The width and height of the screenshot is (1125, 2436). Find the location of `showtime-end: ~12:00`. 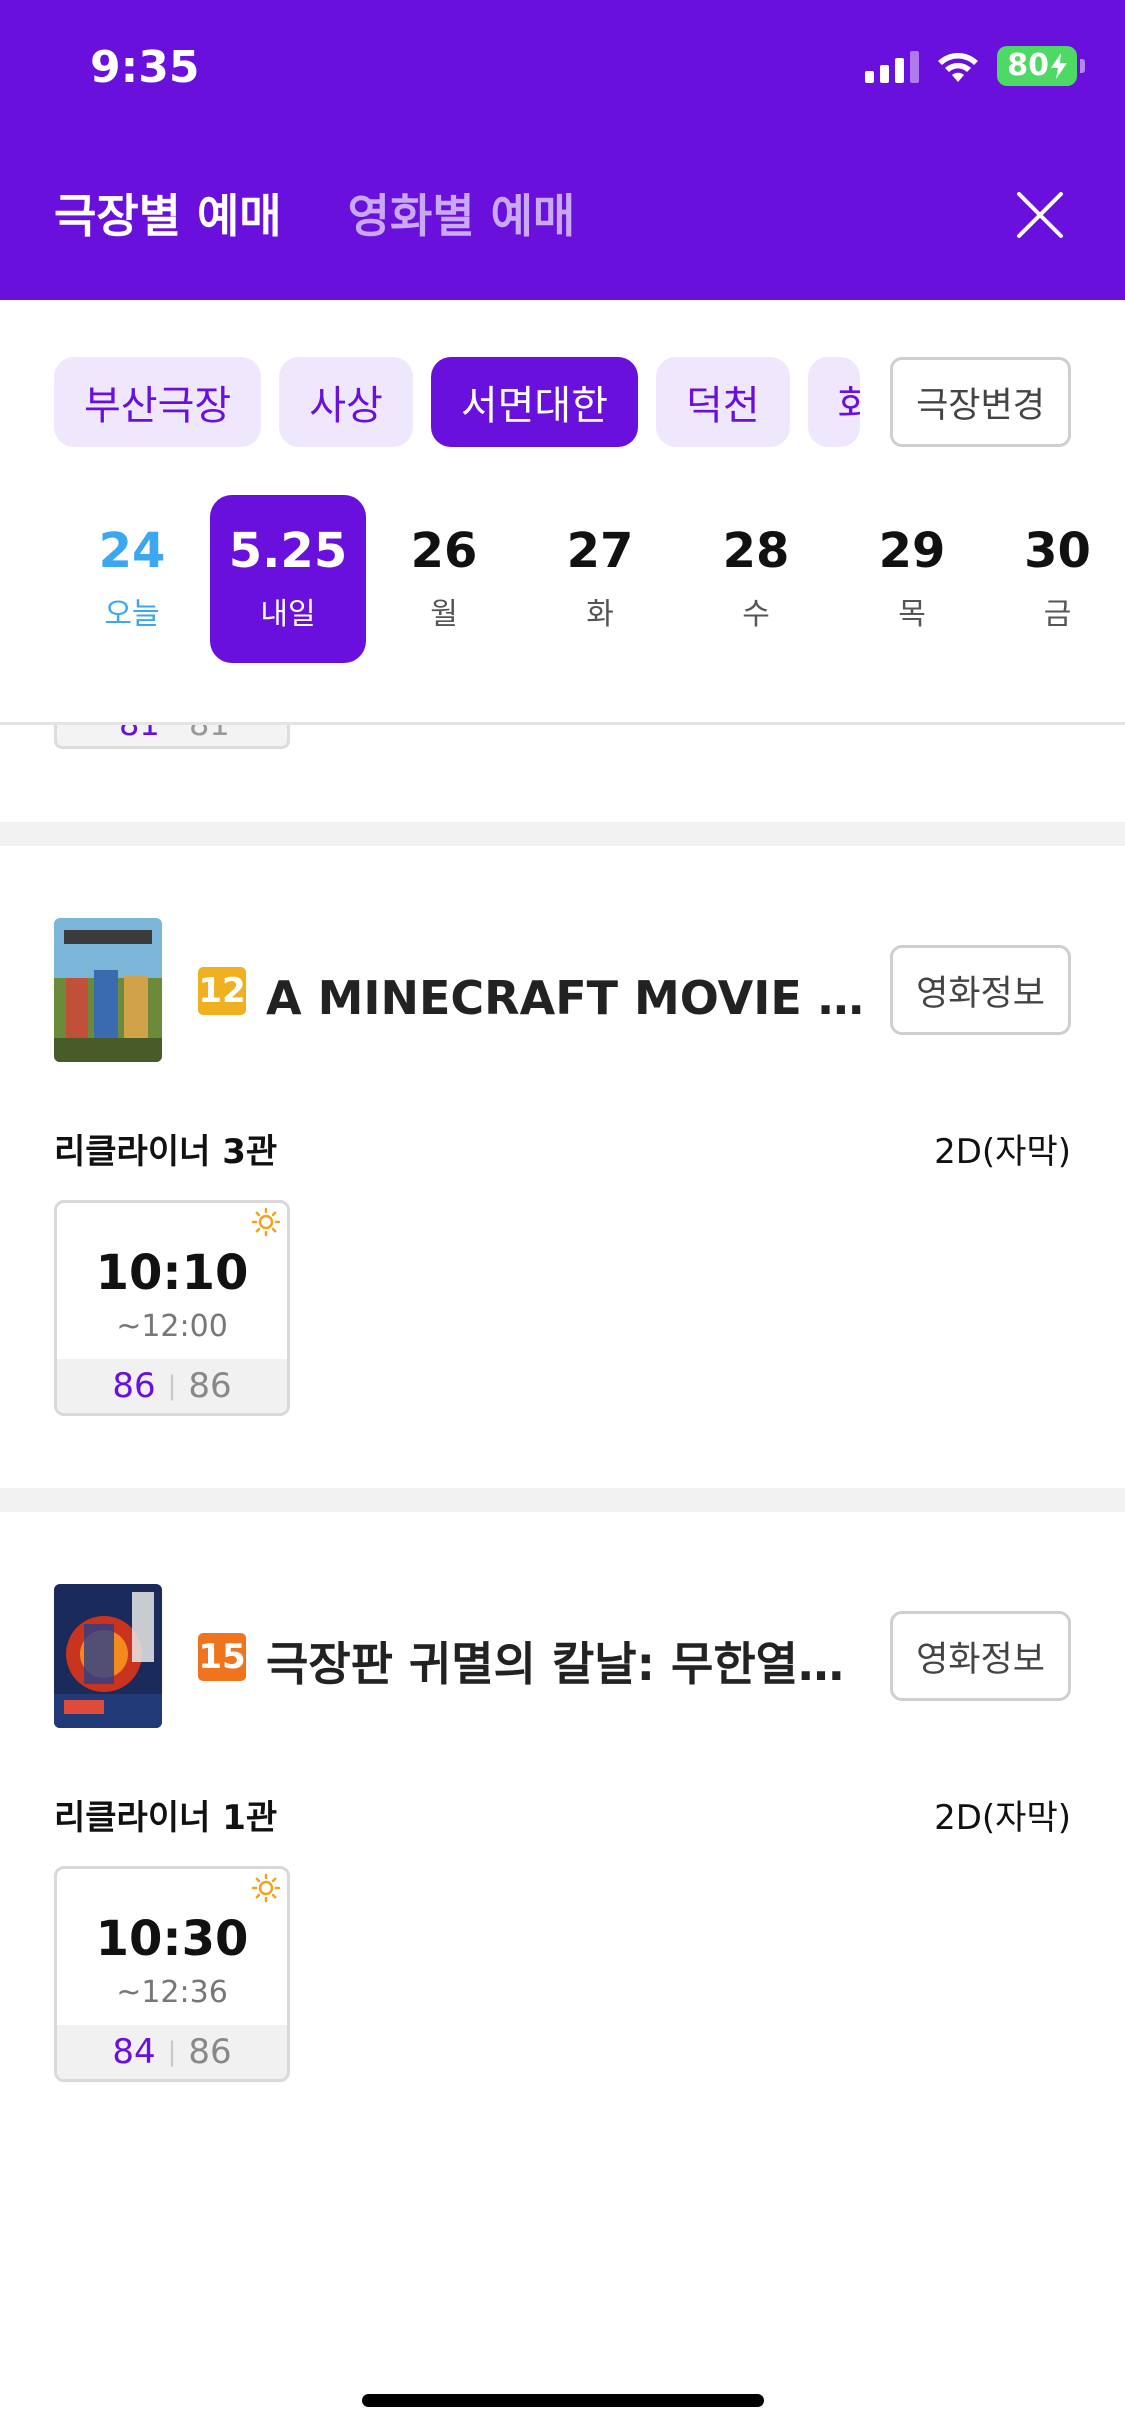

showtime-end: ~12:00 is located at coordinates (172, 1326).